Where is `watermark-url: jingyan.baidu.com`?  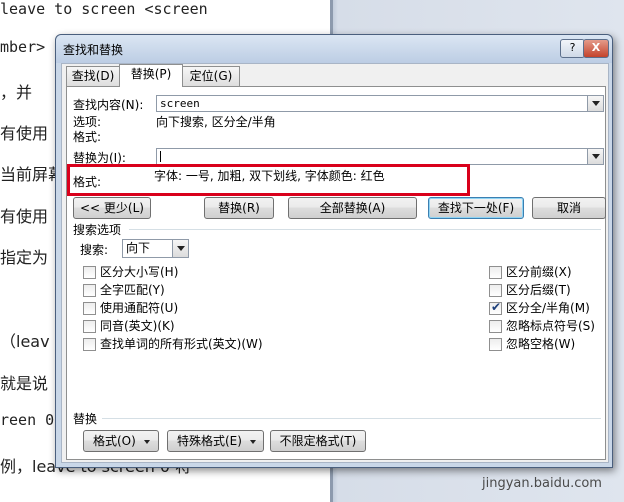
watermark-url: jingyan.baidu.com is located at coordinates (542, 483).